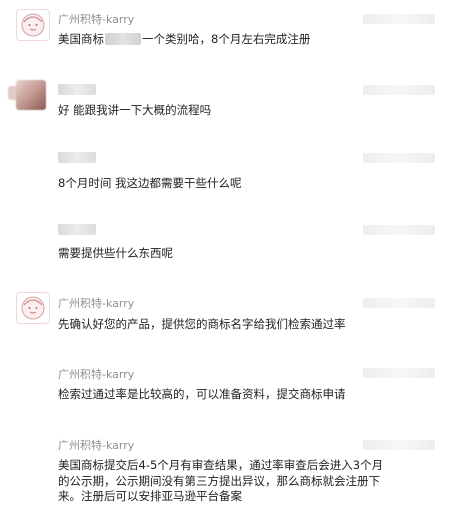 Image resolution: width=455 pixels, height=523 pixels. Describe the element at coordinates (202, 394) in the screenshot. I see `message-text: 检索过通过率是比较高的，可以准备资料，提交商标申请` at that location.